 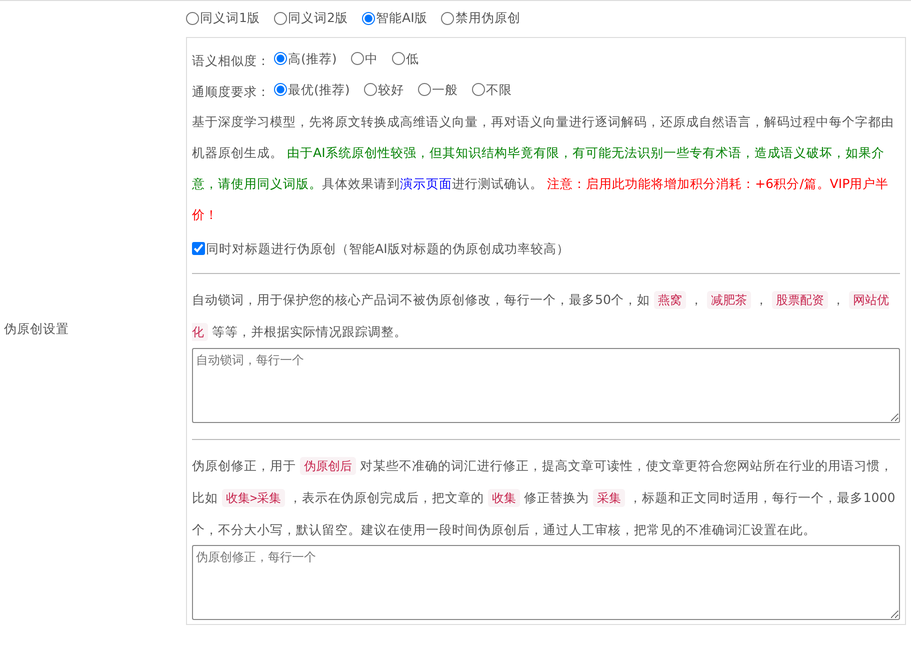 What do you see at coordinates (543, 168) in the screenshot?
I see `description-text: 基于深度学习模型，先将原文转换成高维语义向量，再对语义向量进行逐词解码，还原成自然语言，解码过程中每个字都由机器原创生成。 由于AI系统原创性较强，但其知识结构毕竟有限，有可能无法识别一些专有术语，造成语义破坏，如果介意，请使用同义词版。具体效果请到演示页面进行测试确认。 注意：启用此功能将增加积分消耗：+6积分/篇。VIP用户半价！` at bounding box center [543, 168].